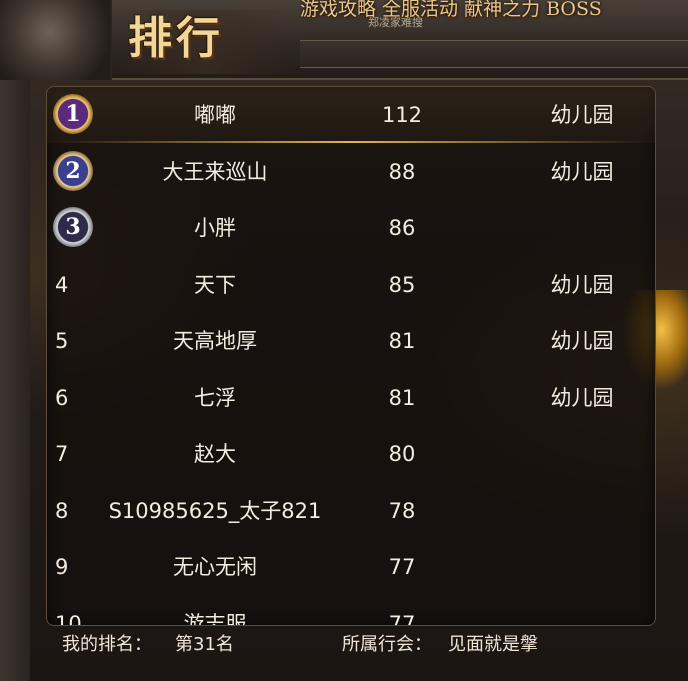 The image size is (688, 681). What do you see at coordinates (62, 397) in the screenshot?
I see `rank-number: 6` at bounding box center [62, 397].